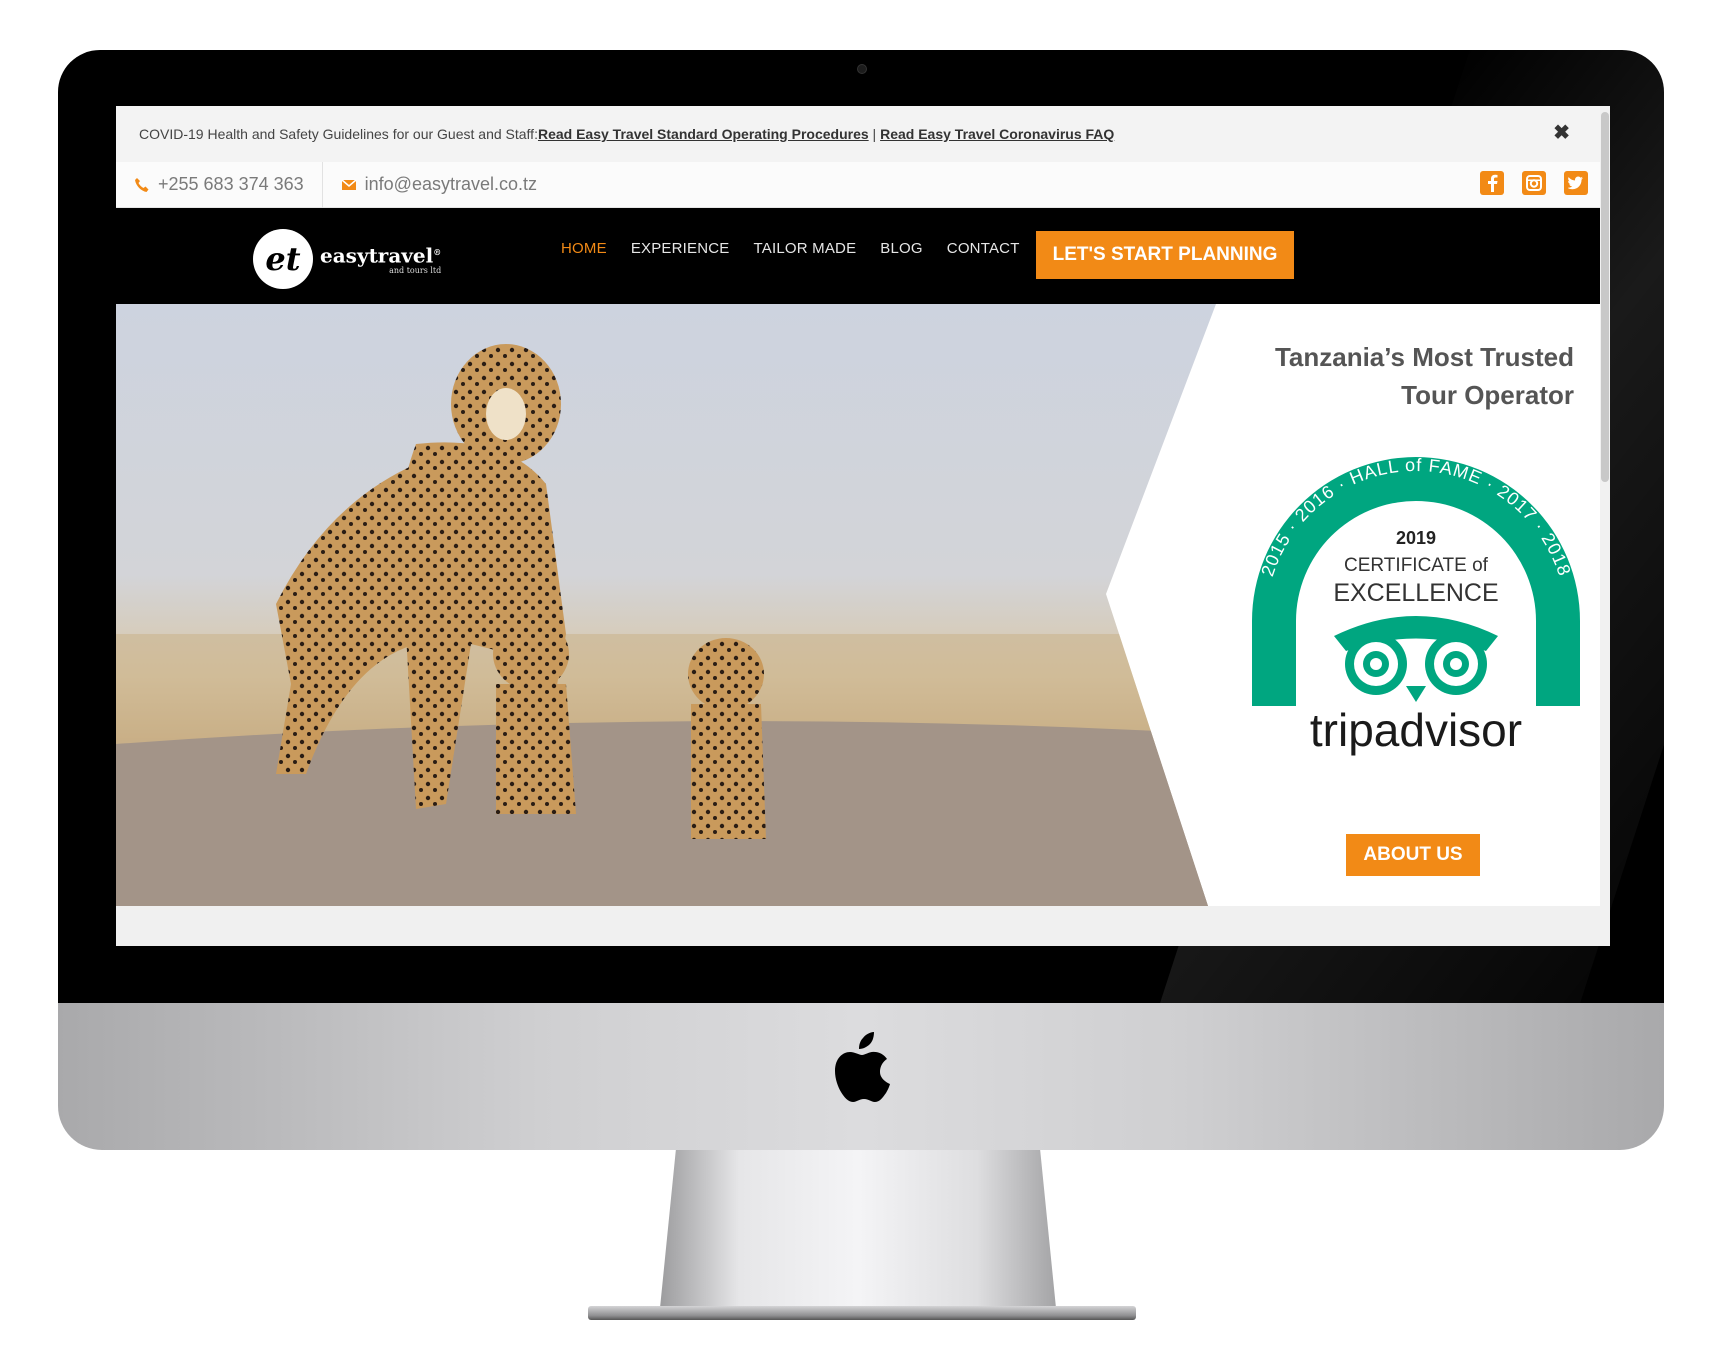  I want to click on headline-line-2: Tour Operator, so click(1487, 395).